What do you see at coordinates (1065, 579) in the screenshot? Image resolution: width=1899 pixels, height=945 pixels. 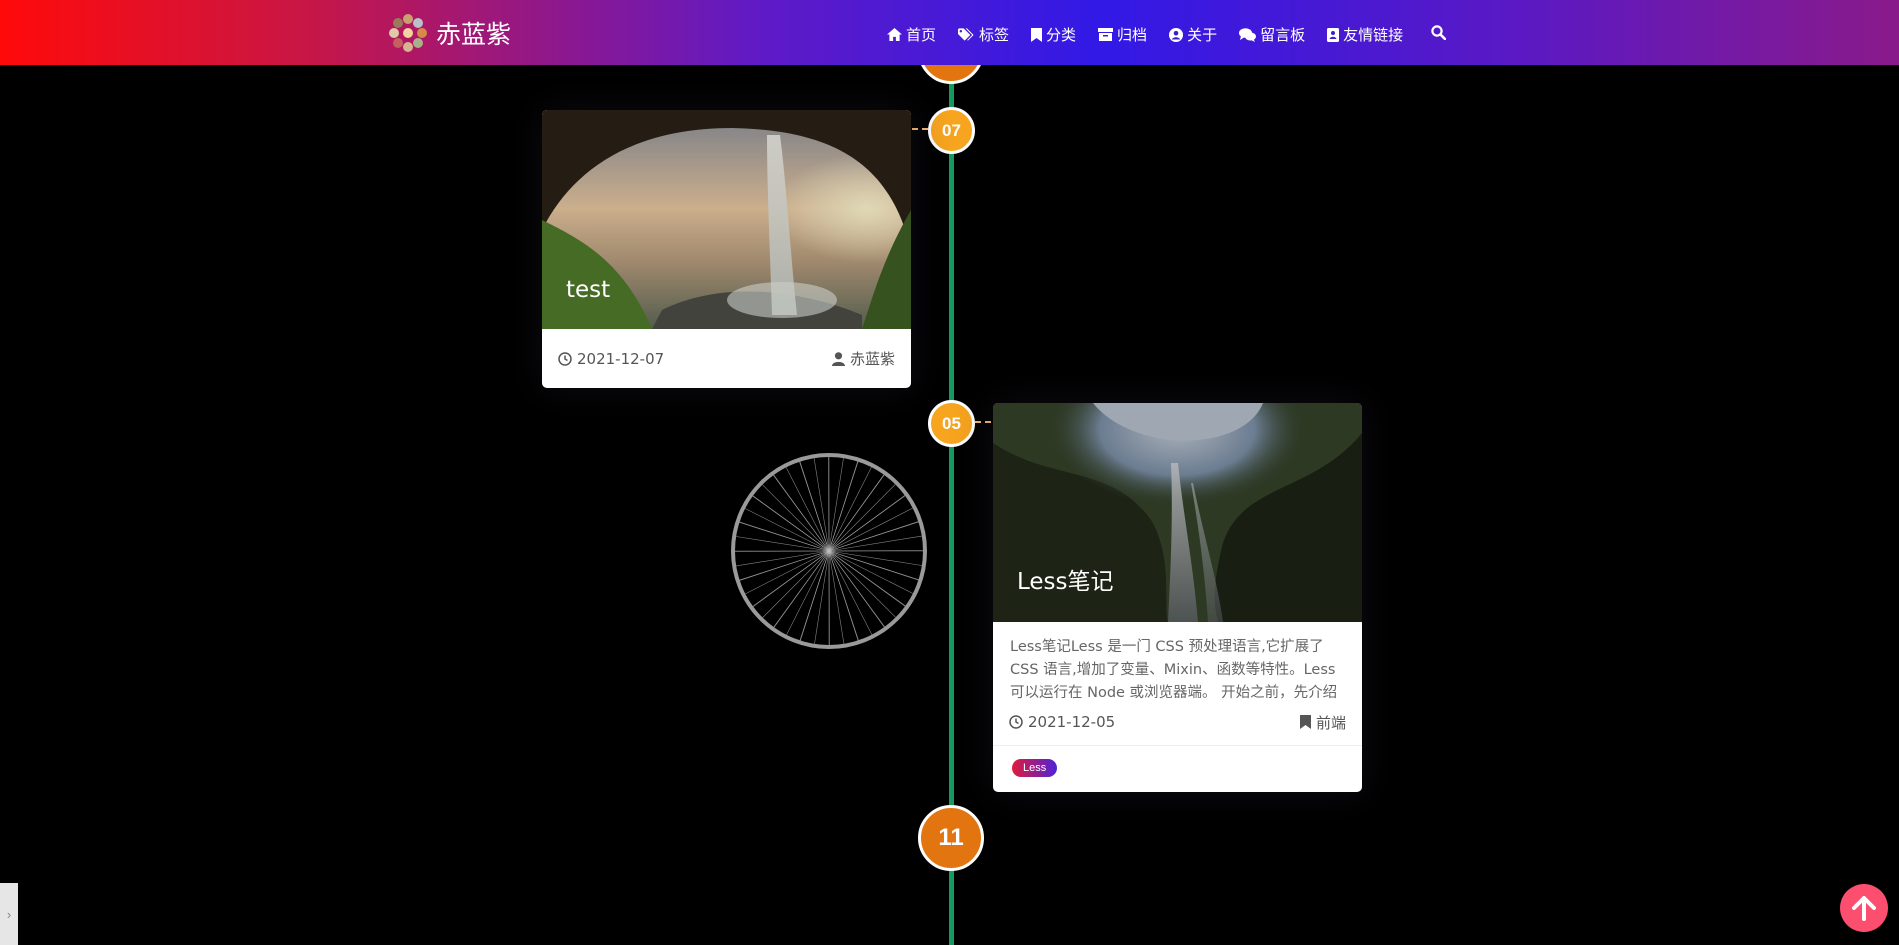 I see `post-title: Less笔记` at bounding box center [1065, 579].